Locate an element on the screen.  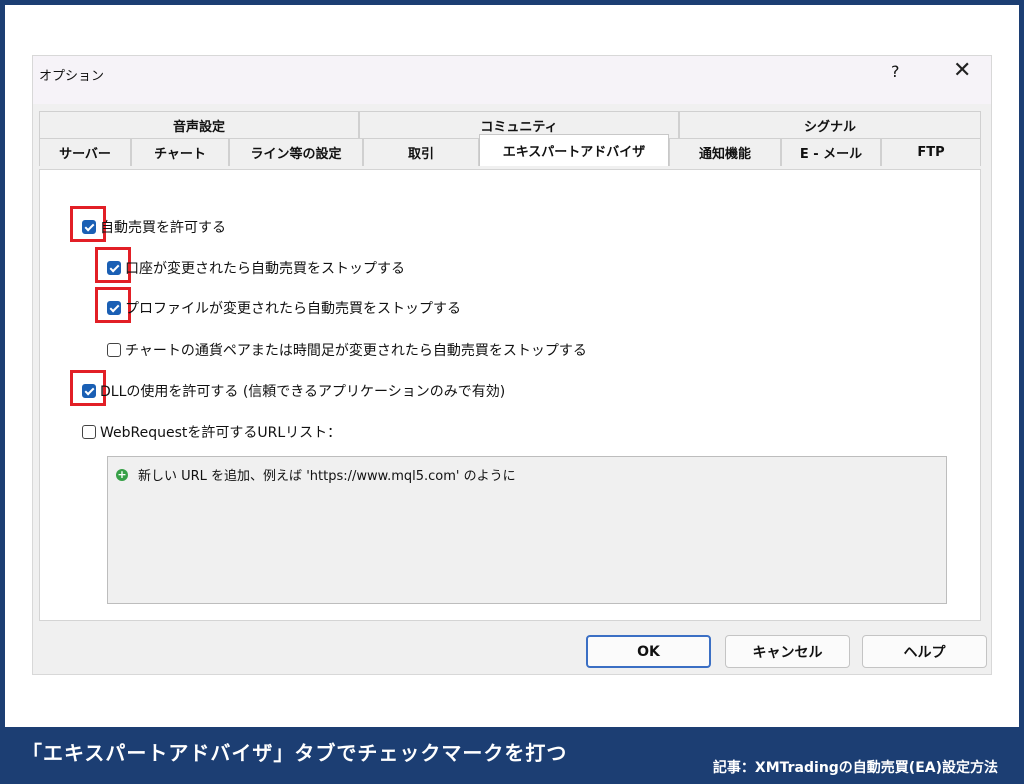
option-webrequest: WebRequestを許可するURLリスト： is located at coordinates (211, 432).